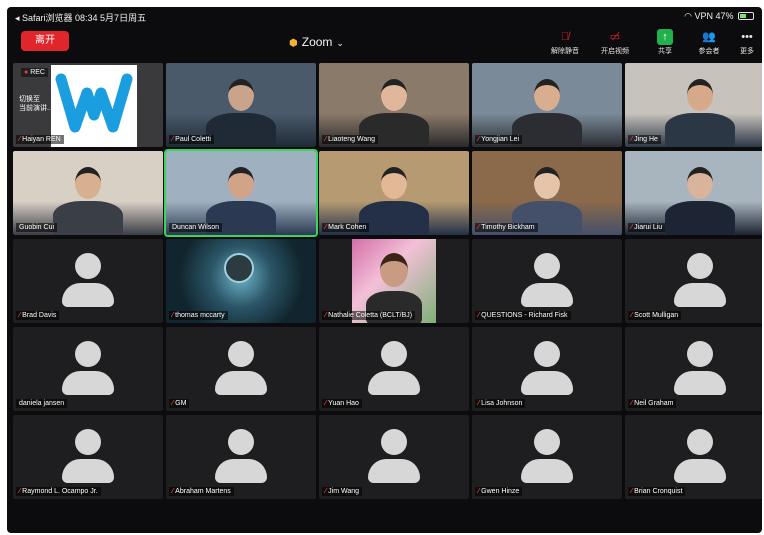  I want to click on participant-tile: ⁄ Paul Coletti, so click(241, 105).